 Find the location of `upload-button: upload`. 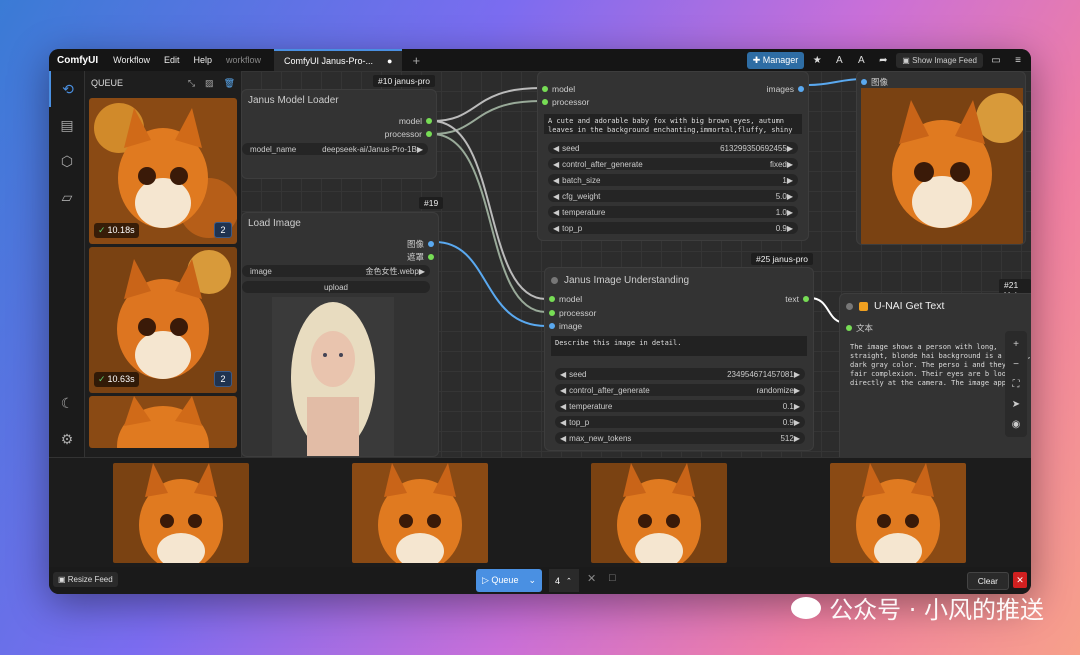

upload-button: upload is located at coordinates (336, 287).